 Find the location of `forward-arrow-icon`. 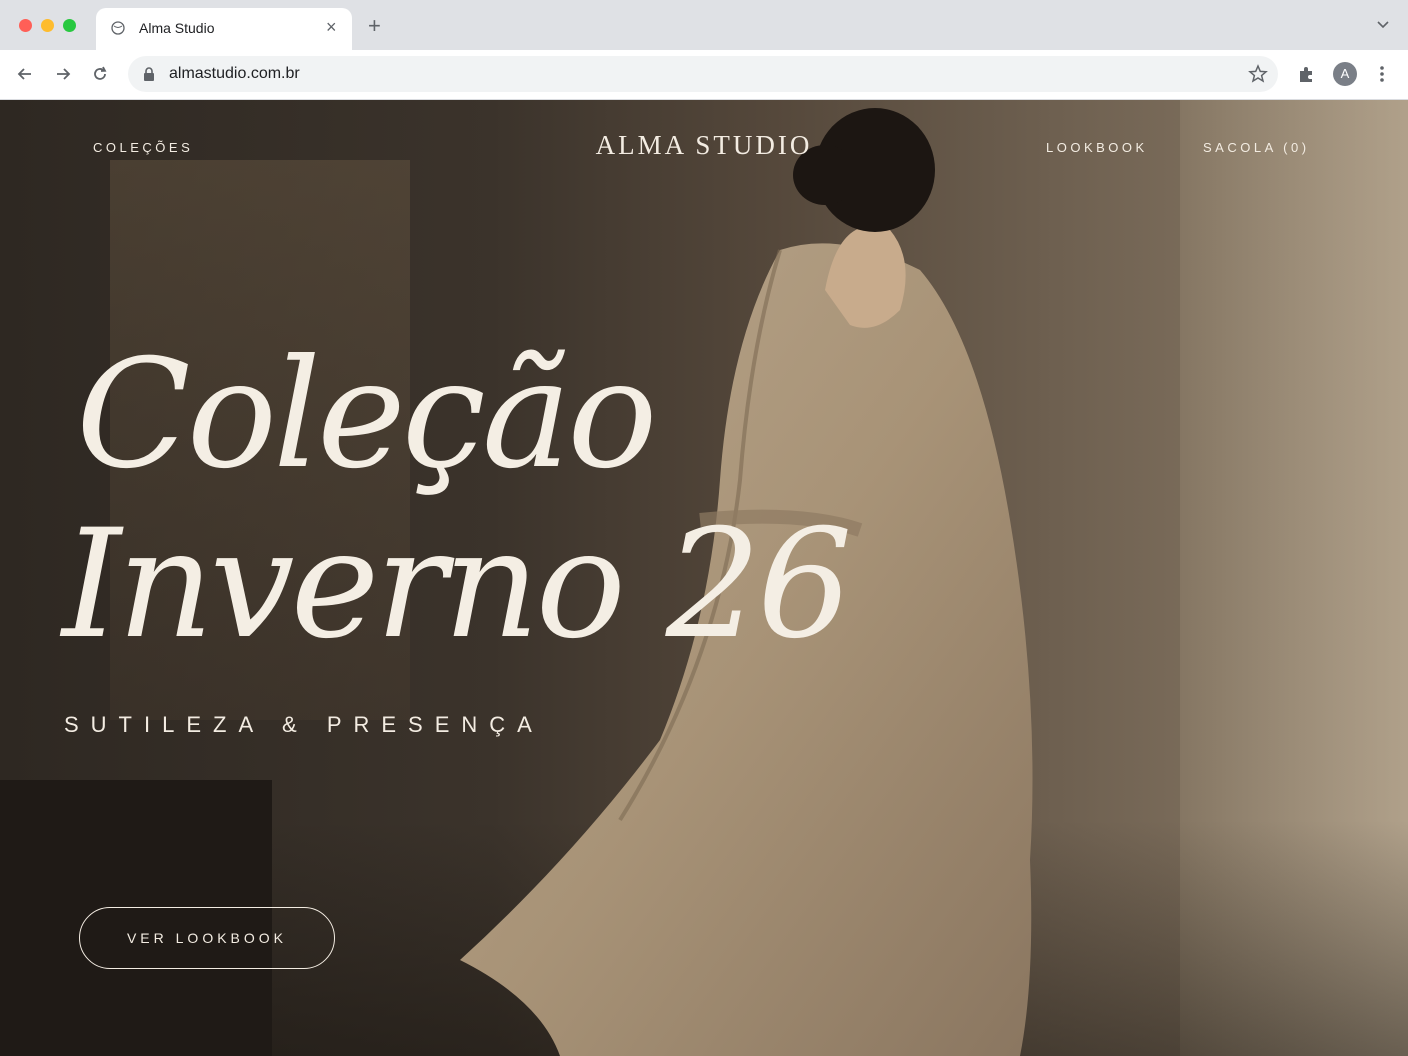

forward-arrow-icon is located at coordinates (63, 74).